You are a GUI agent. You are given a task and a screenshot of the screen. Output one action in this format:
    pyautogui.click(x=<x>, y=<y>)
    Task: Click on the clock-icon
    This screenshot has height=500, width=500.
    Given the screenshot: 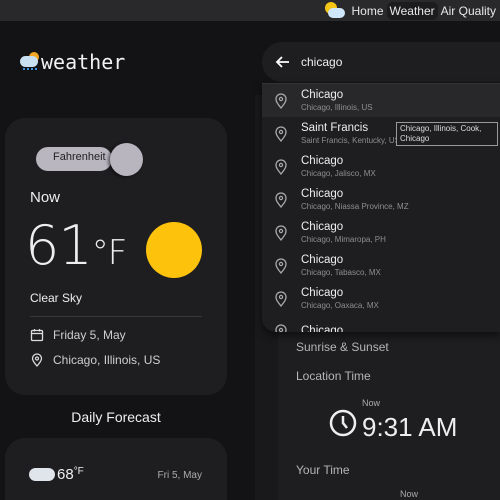 What is the action you would take?
    pyautogui.click(x=343, y=423)
    